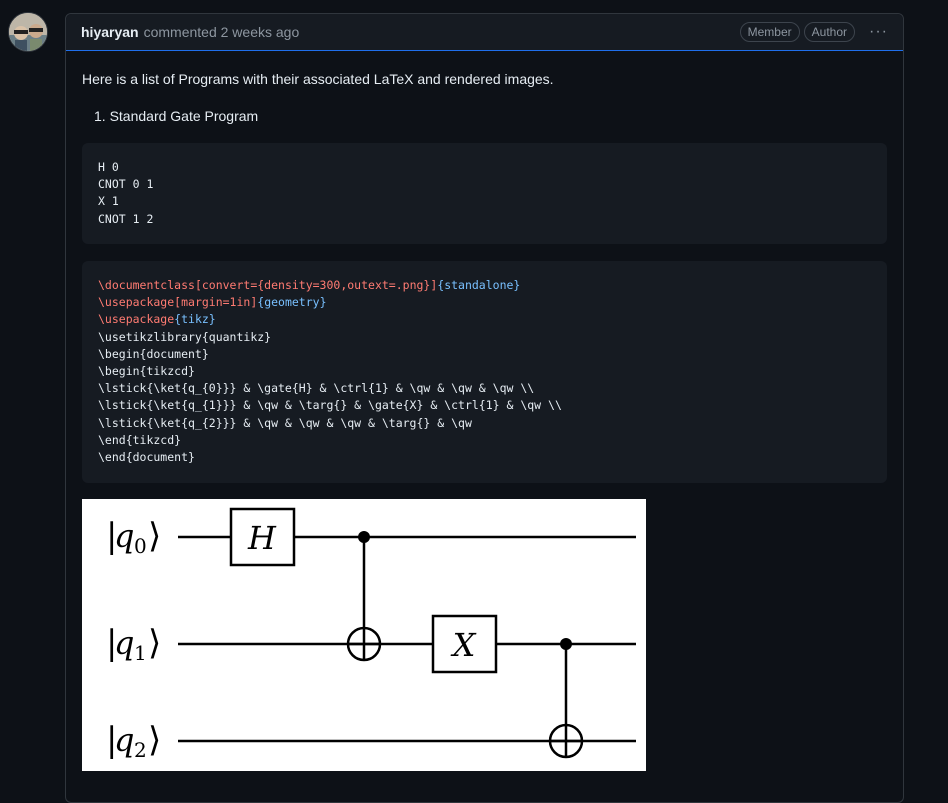  I want to click on badge-group: Member Author ···, so click(813, 32).